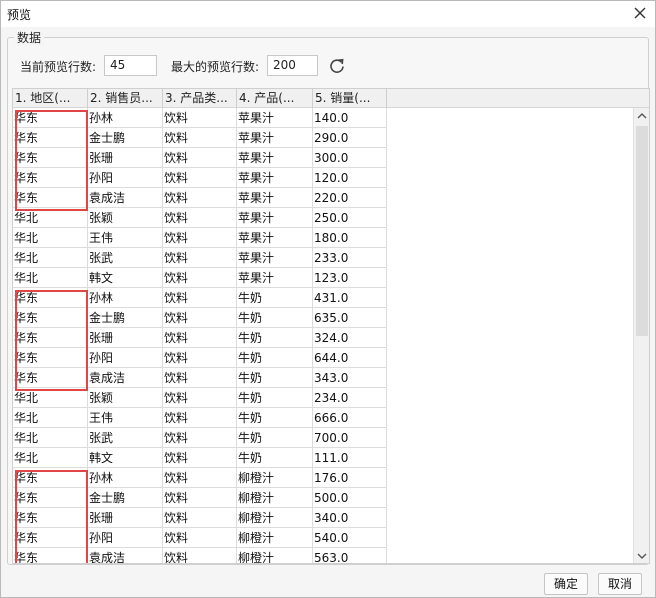 Image resolution: width=656 pixels, height=598 pixels. What do you see at coordinates (350, 378) in the screenshot?
I see `table-cell: 343.0` at bounding box center [350, 378].